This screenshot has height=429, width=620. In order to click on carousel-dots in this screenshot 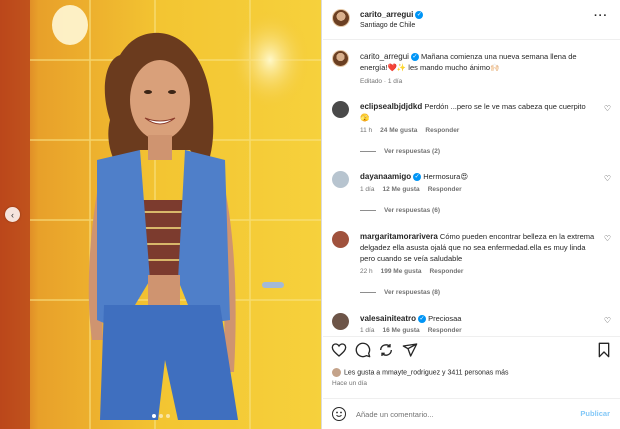, I will do `click(161, 416)`.